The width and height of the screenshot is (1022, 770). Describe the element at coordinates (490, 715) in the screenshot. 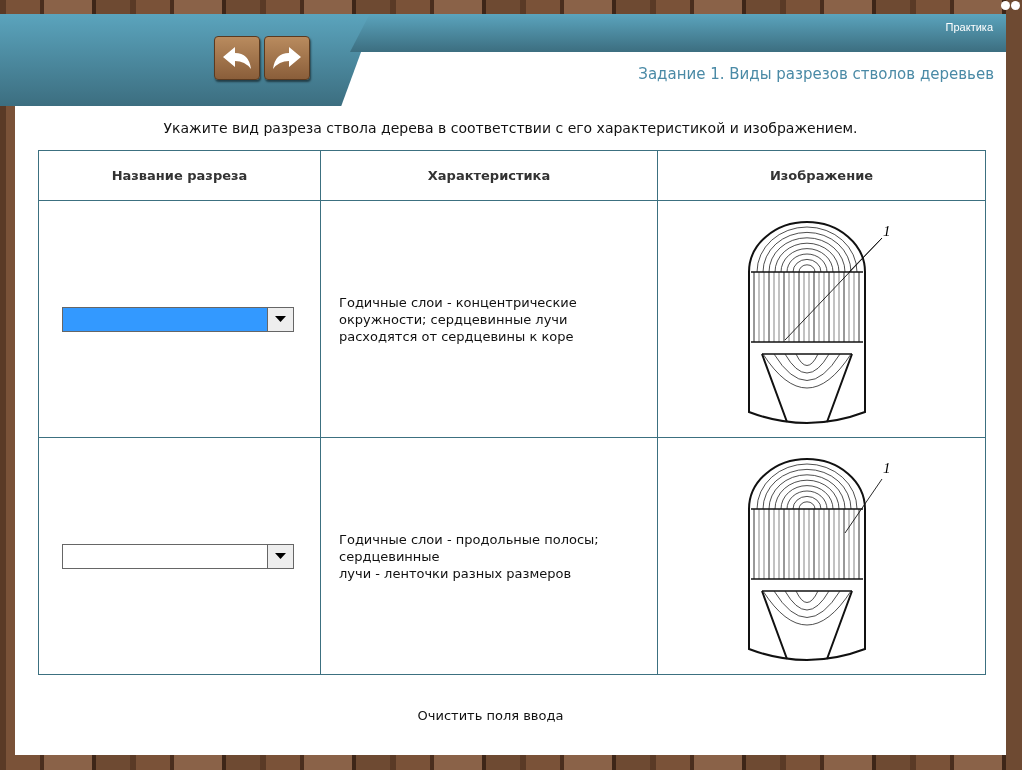

I see `clear-fields-button: Очистить поля ввода` at that location.